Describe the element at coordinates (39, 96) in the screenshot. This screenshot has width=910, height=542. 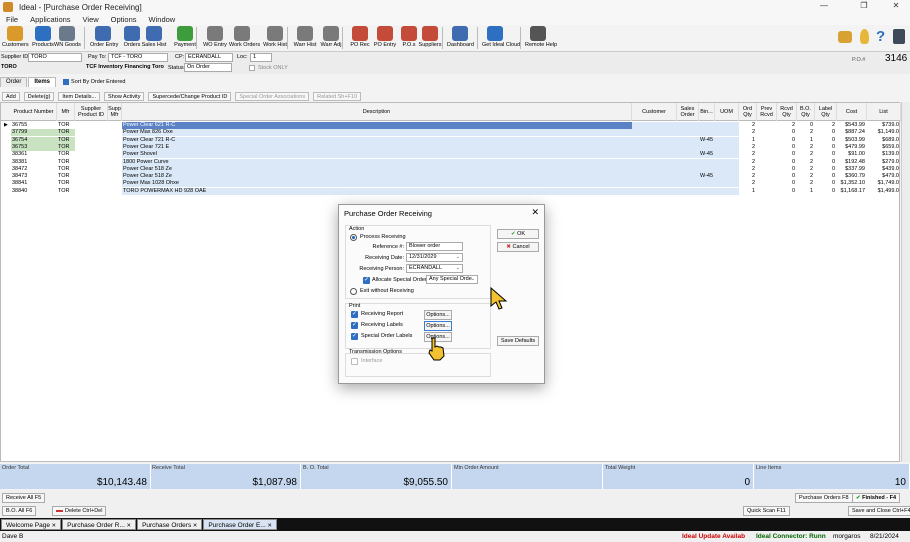
I see `subtoolbar-button: Delete(g)` at that location.